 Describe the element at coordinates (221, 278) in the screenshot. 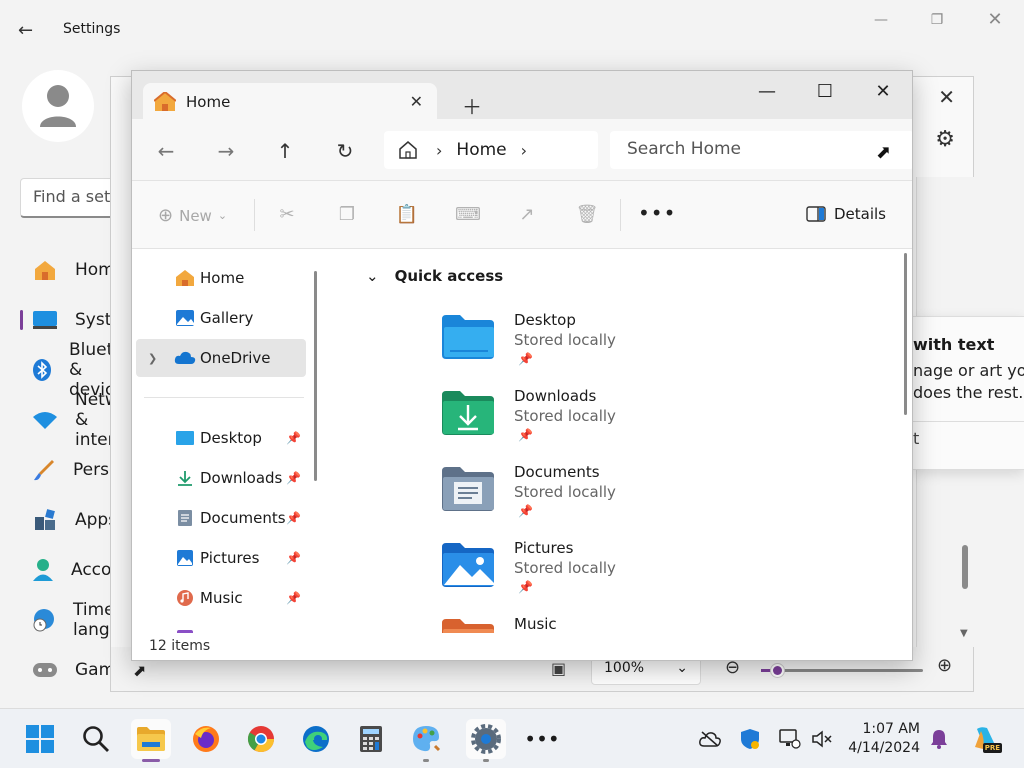

I see `sidebar-item-home: Home` at that location.